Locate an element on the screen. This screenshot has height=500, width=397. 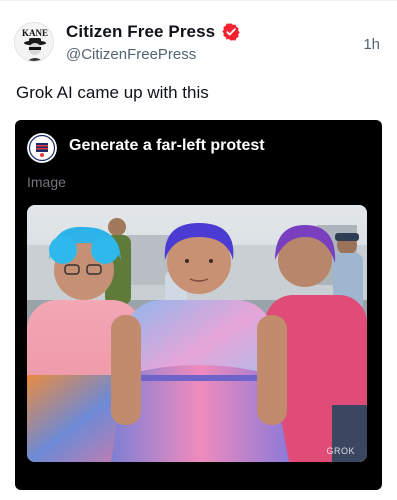
author-display-name: Citizen Free Press is located at coordinates (140, 32).